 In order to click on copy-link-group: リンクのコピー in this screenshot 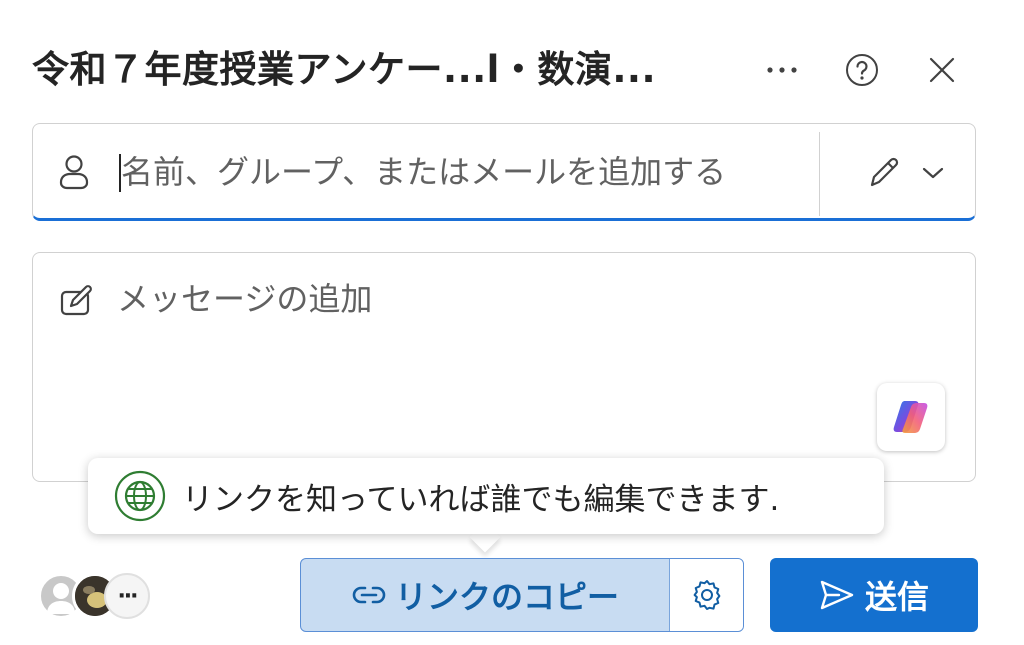, I will do `click(522, 595)`.